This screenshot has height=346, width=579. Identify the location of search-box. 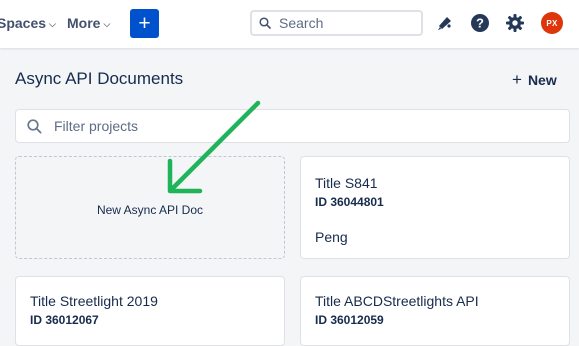
(336, 23).